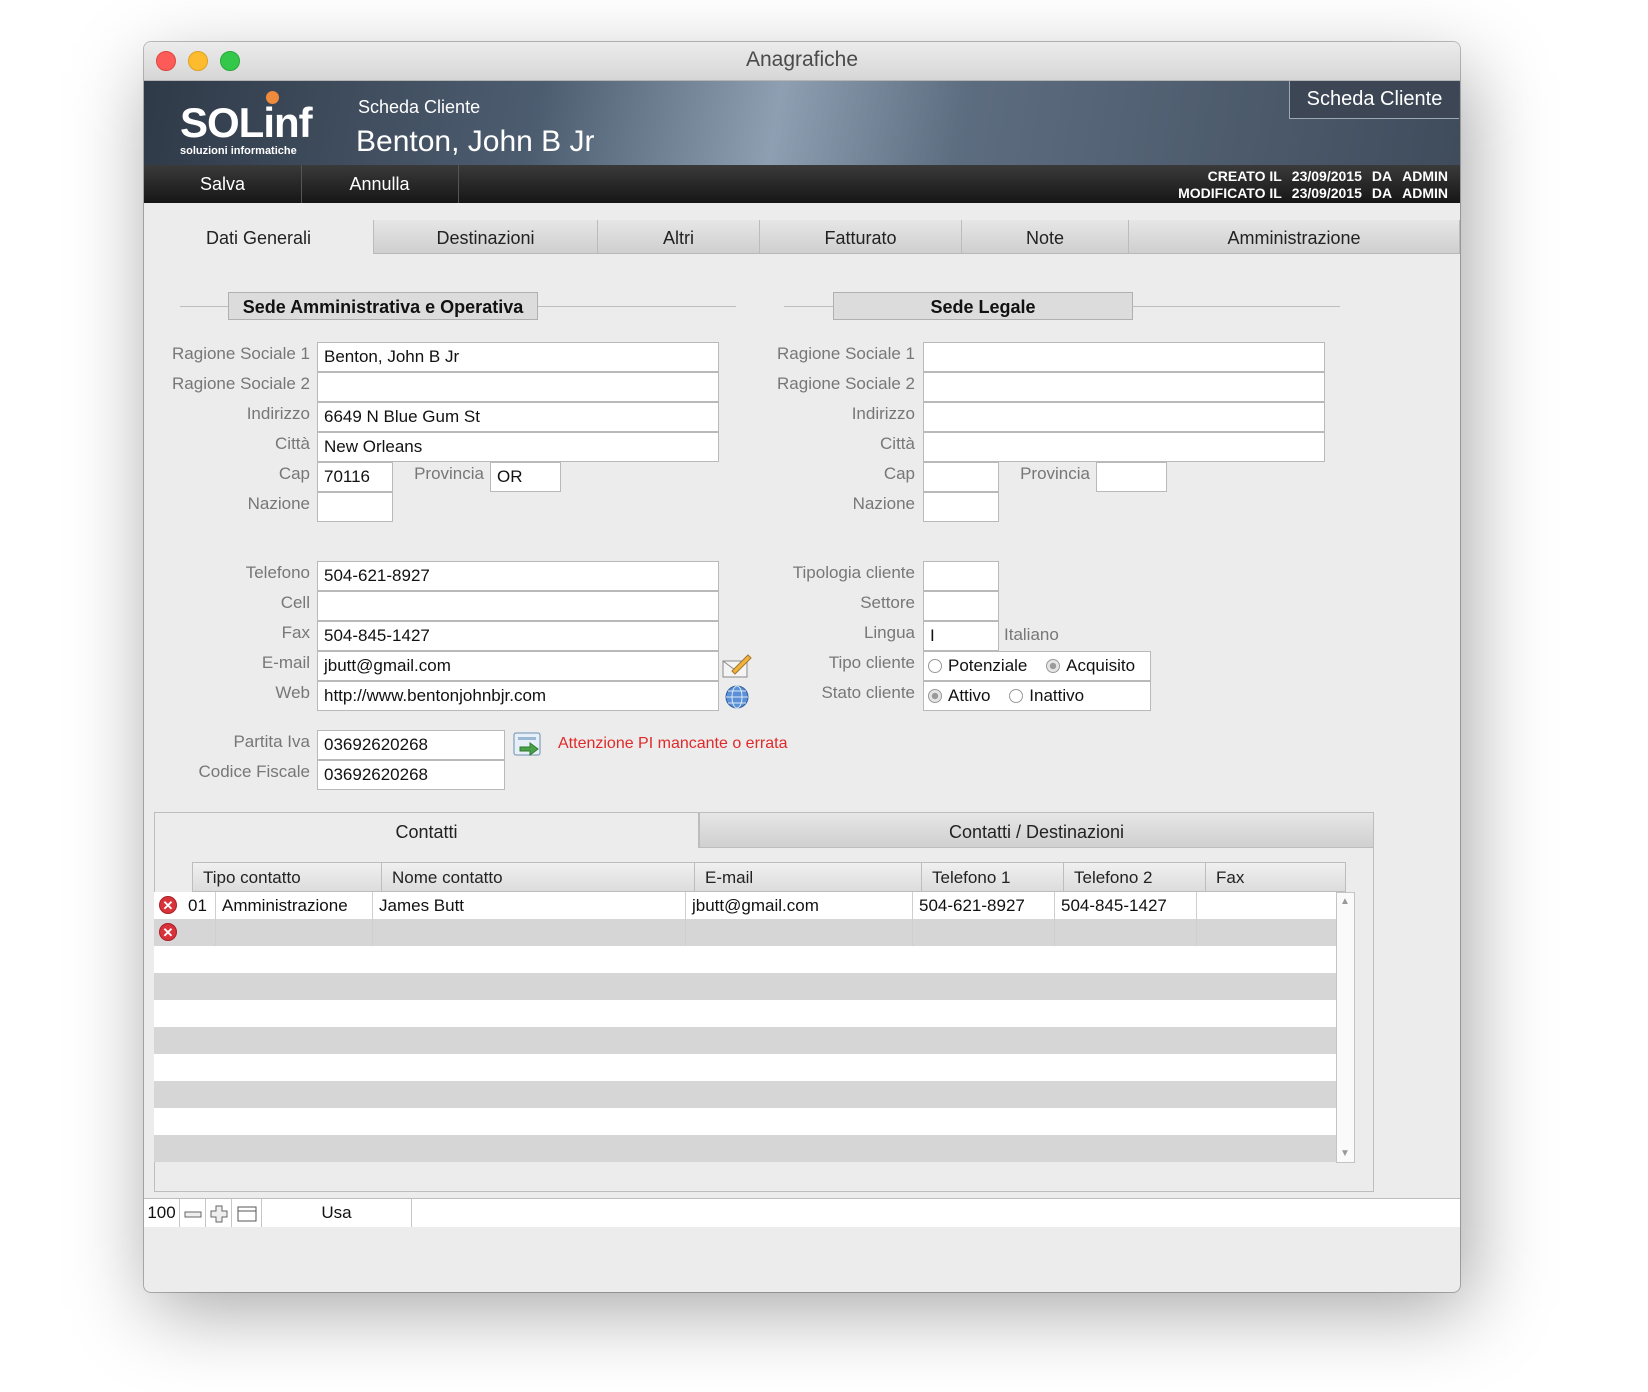  I want to click on label-cap: Cap, so click(294, 473).